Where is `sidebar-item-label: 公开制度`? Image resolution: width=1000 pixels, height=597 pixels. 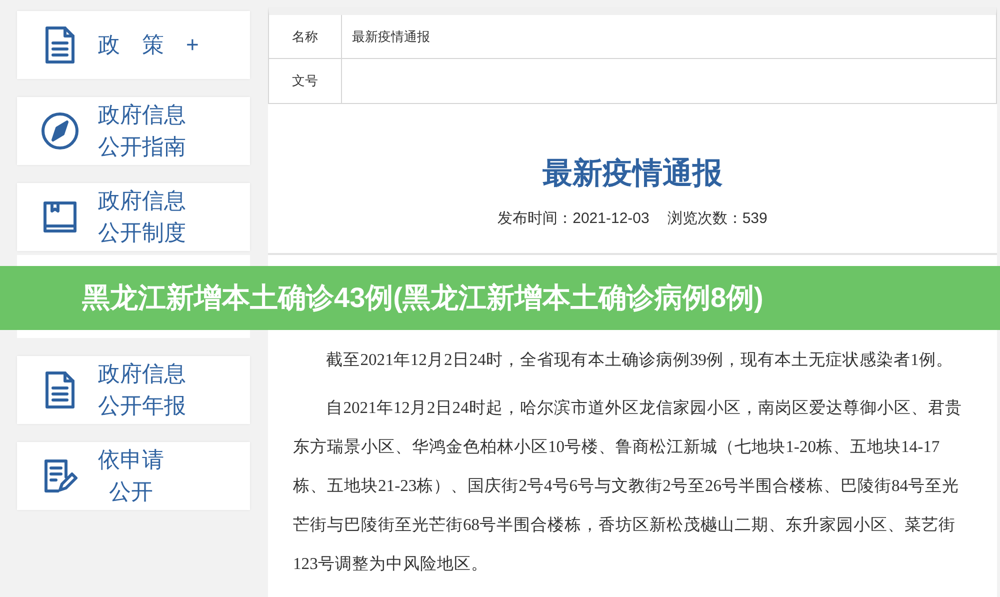
sidebar-item-label: 公开制度 is located at coordinates (142, 233).